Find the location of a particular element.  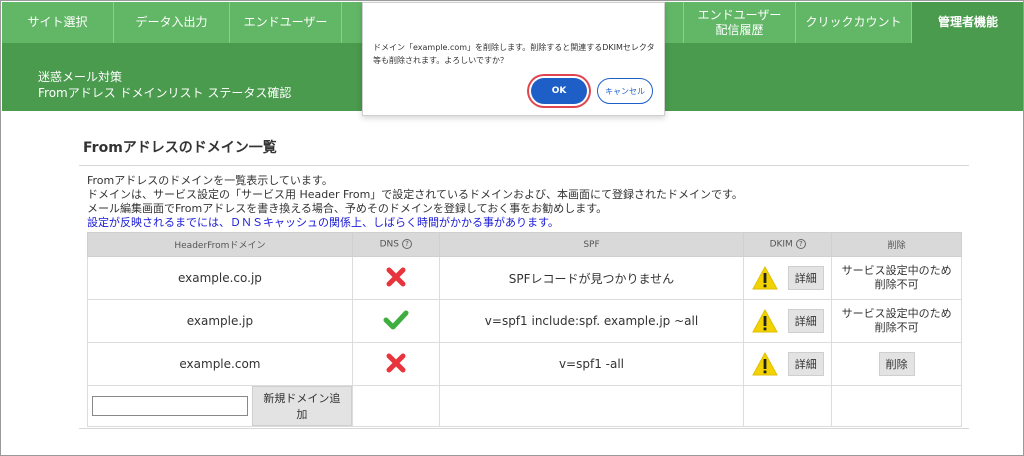

table-header-row: HeaderFromドメイン DNS? SPF DKIM? 削除 is located at coordinates (524, 244).